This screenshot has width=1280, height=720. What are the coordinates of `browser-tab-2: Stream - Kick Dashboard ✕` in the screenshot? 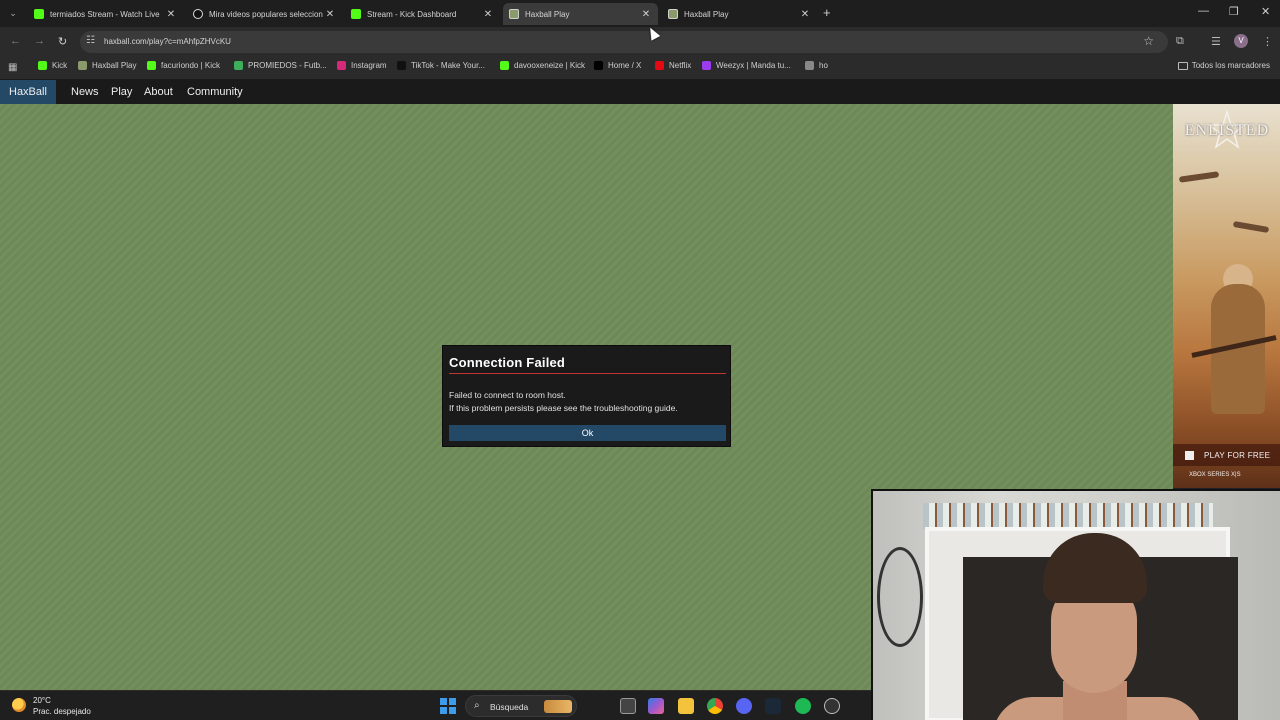 It's located at (422, 14).